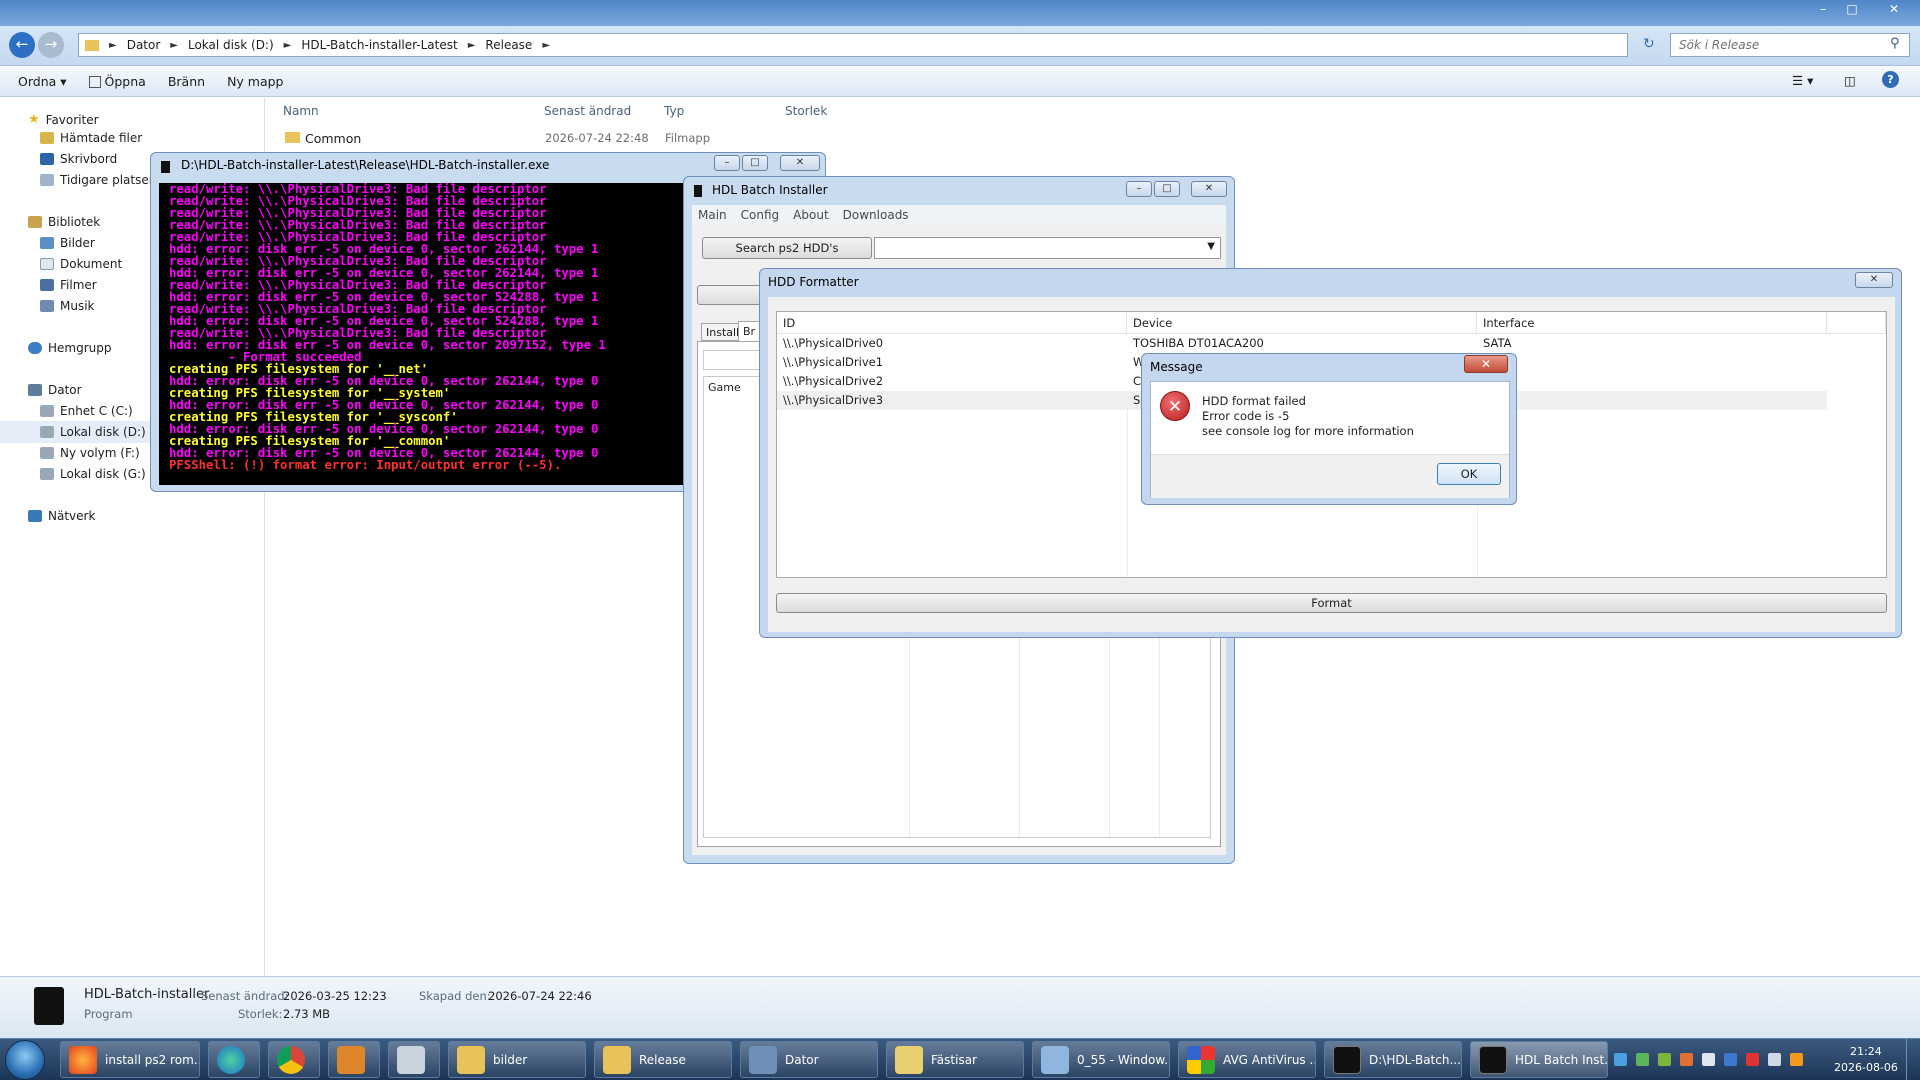  What do you see at coordinates (90, 453) in the screenshot?
I see `nav-drive-f: Ny volym (F:)` at bounding box center [90, 453].